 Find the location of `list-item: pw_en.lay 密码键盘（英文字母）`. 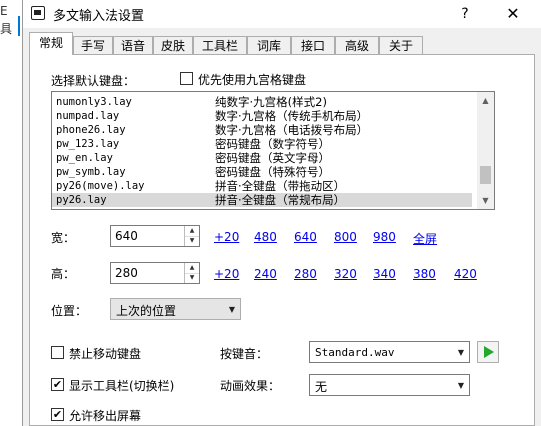

list-item: pw_en.lay 密码键盘（英文字母） is located at coordinates (262, 158).